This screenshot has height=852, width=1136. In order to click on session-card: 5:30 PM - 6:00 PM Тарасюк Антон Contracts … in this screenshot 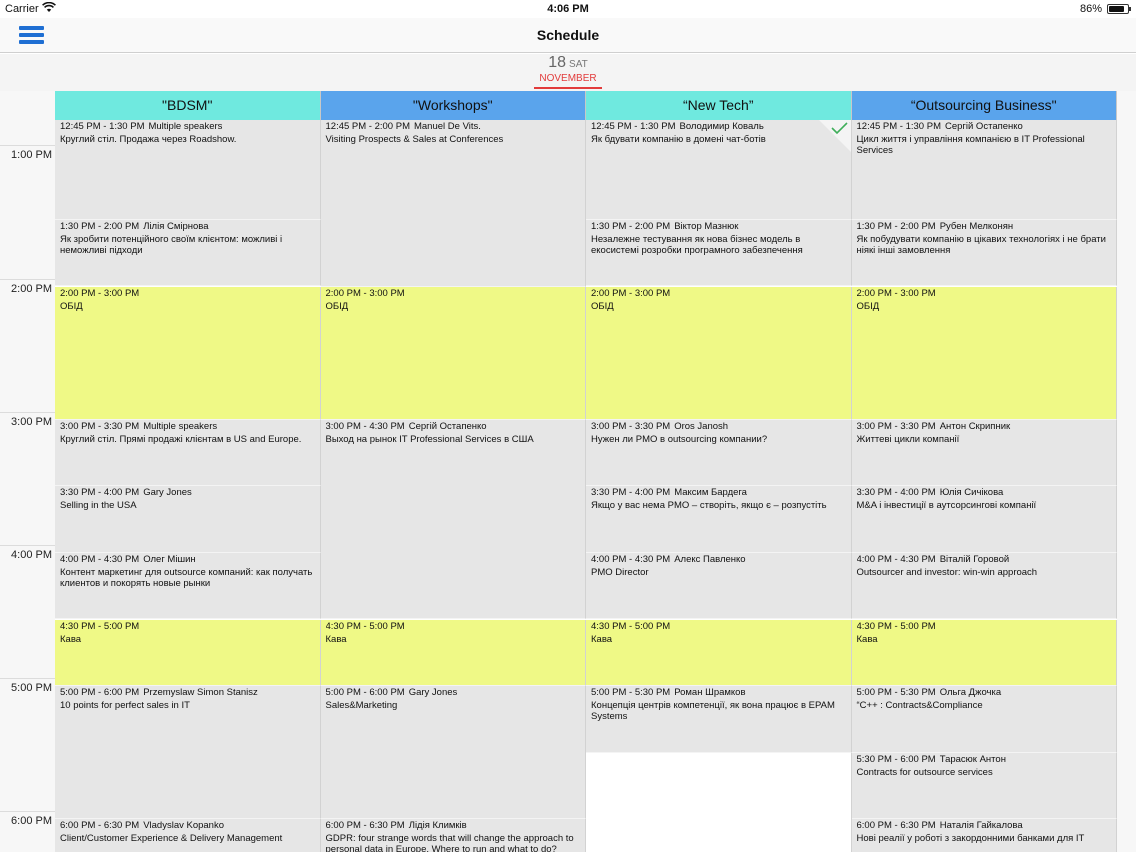, I will do `click(984, 786)`.